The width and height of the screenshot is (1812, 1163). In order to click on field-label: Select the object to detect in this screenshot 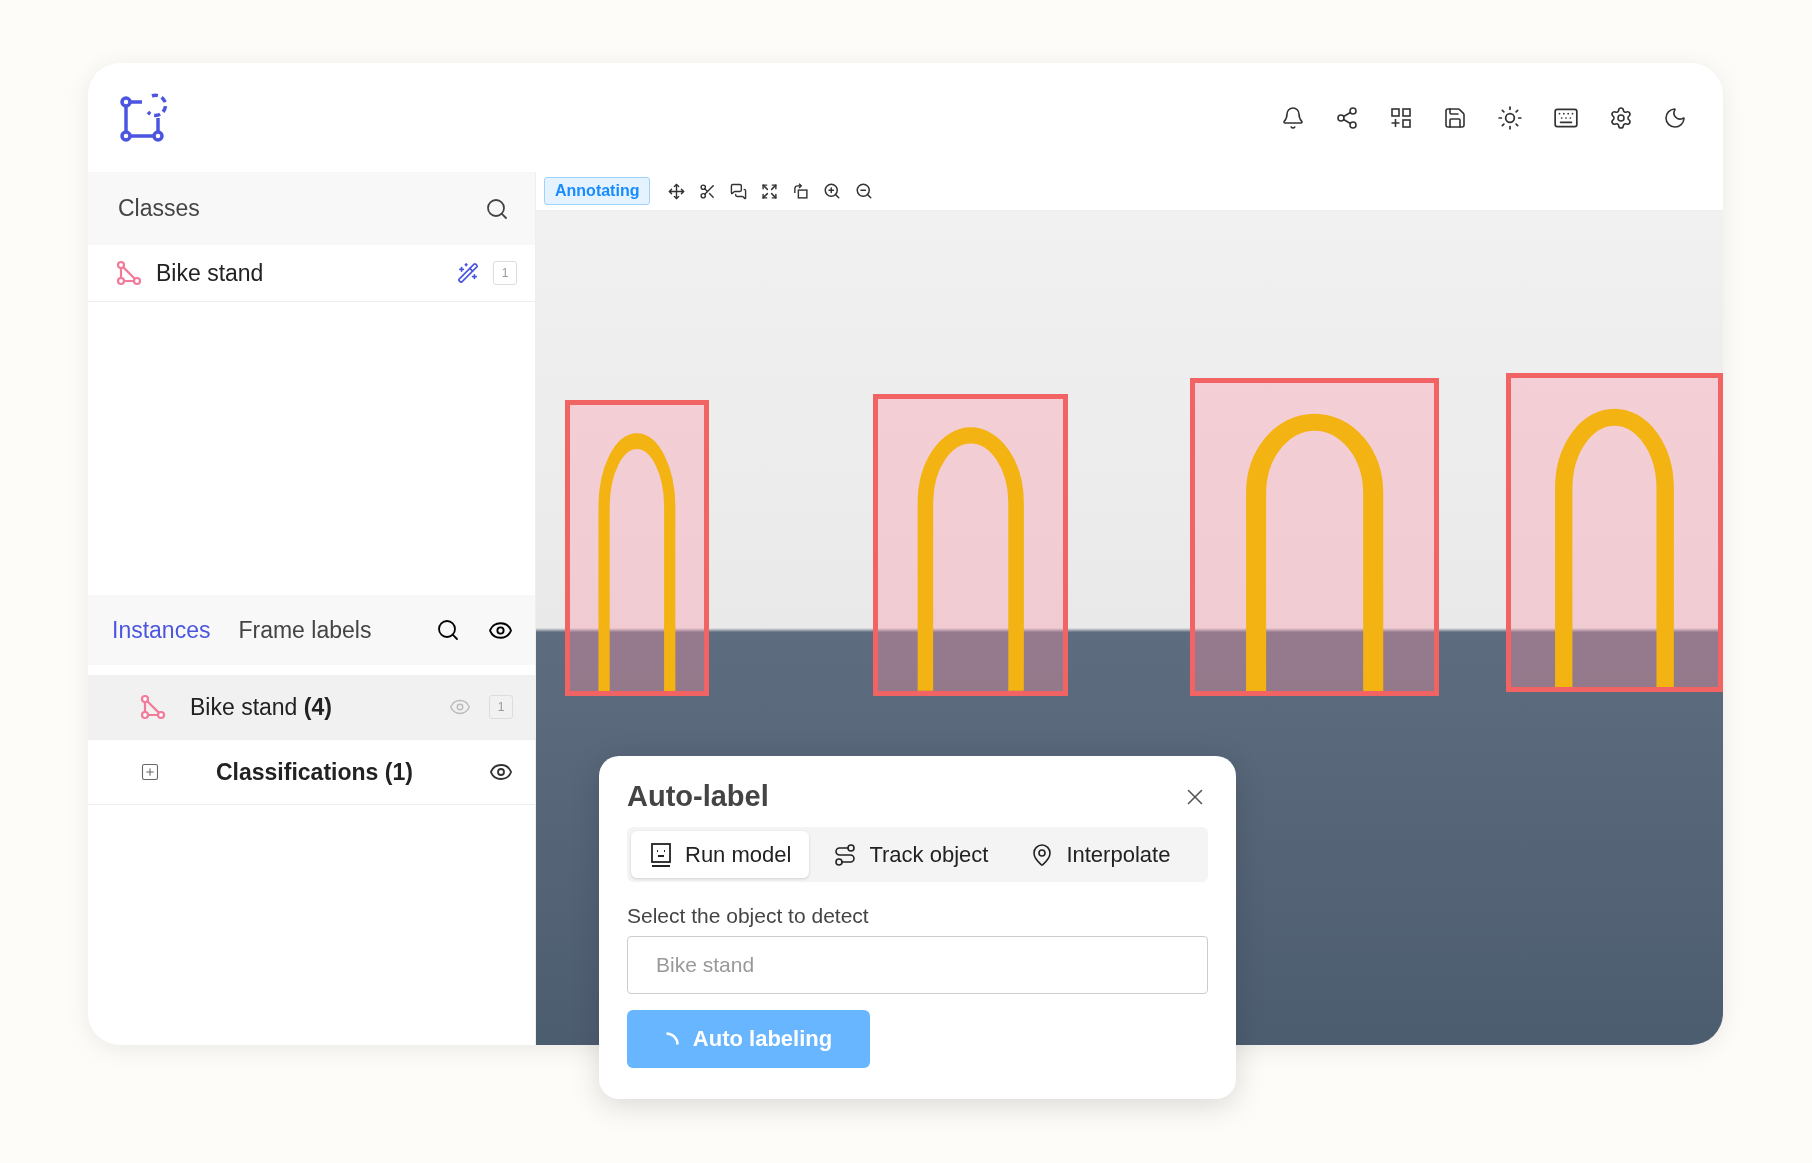, I will do `click(748, 916)`.